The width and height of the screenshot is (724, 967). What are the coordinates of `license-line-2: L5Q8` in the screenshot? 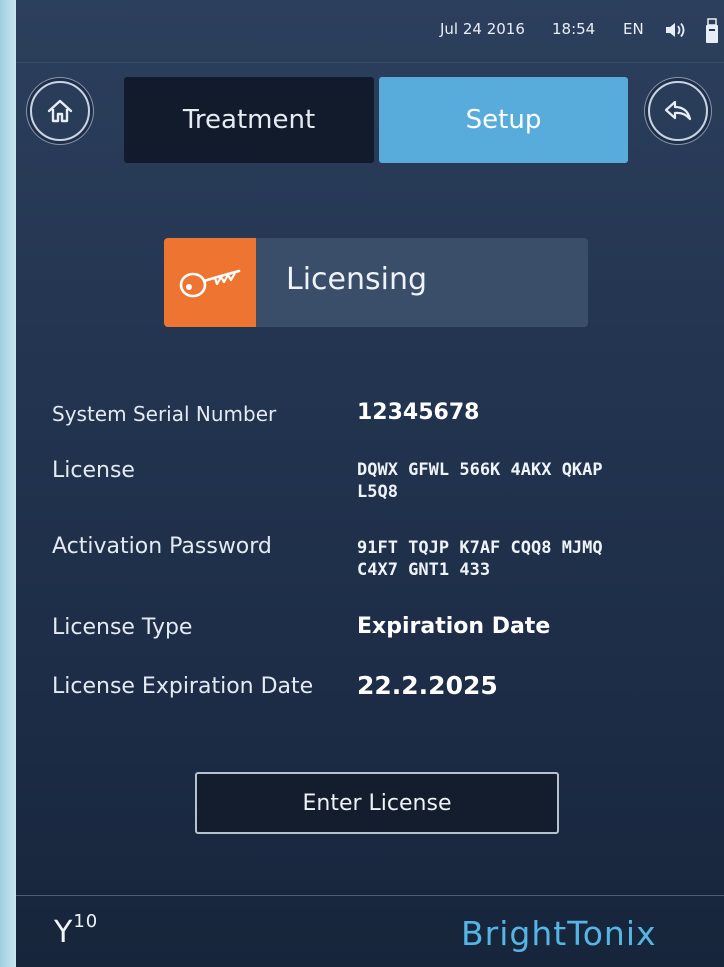 It's located at (377, 492).